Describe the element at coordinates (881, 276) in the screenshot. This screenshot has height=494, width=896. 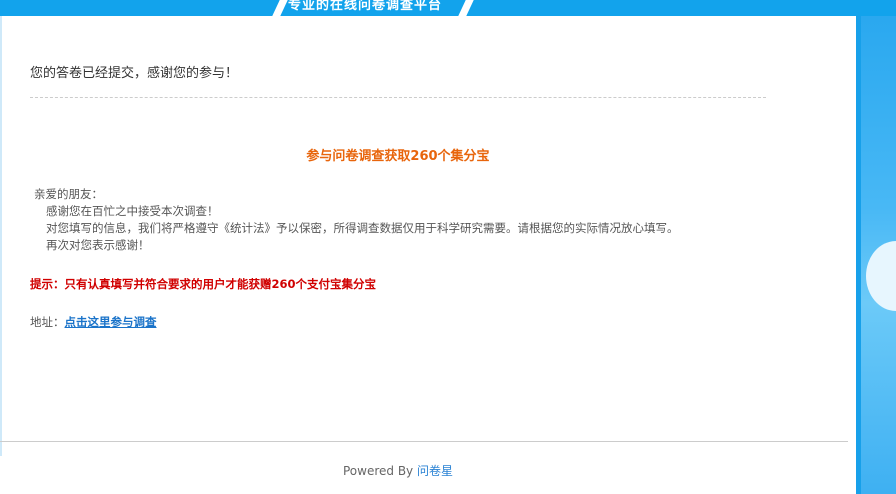
I see `cloud-decoration` at that location.